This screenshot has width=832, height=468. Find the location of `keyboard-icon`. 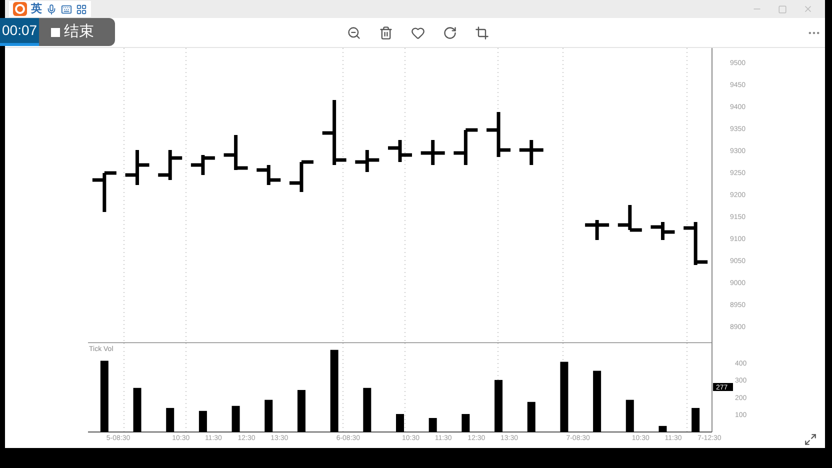

keyboard-icon is located at coordinates (66, 9).